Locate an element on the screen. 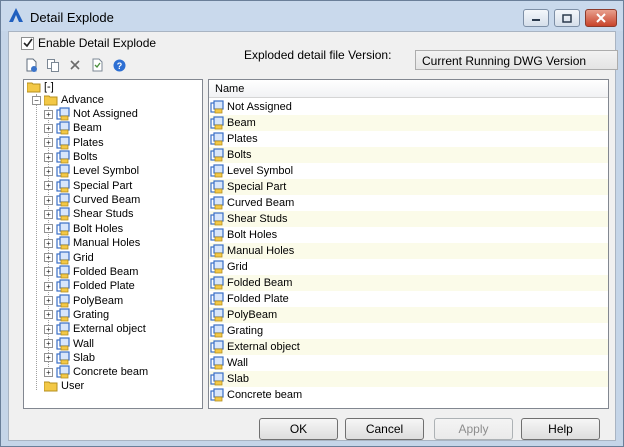  folder-open-icon is located at coordinates (51, 100).